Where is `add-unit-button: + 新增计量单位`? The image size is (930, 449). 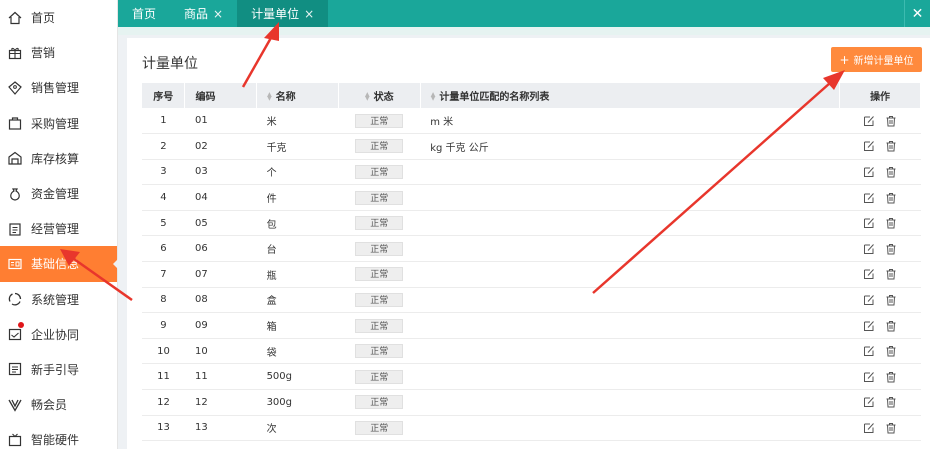 add-unit-button: + 新增计量单位 is located at coordinates (876, 59).